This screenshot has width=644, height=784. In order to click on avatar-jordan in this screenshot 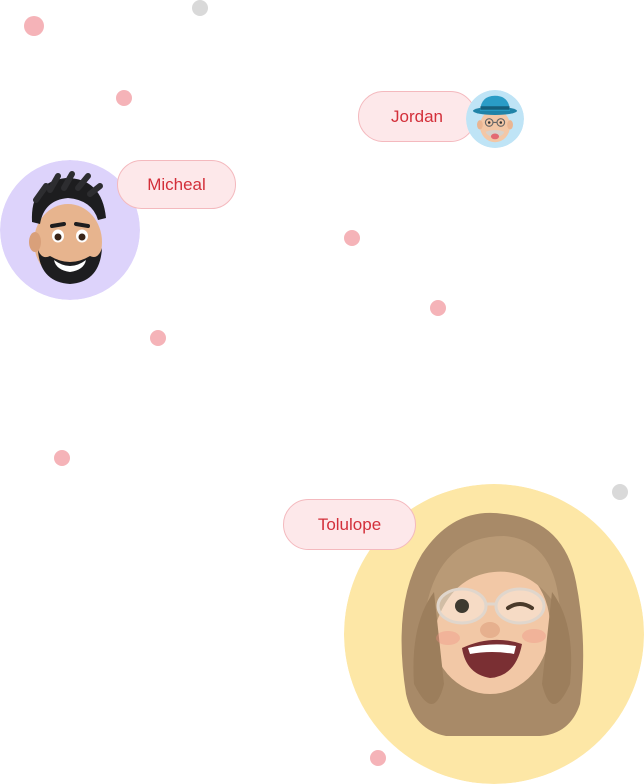, I will do `click(495, 119)`.